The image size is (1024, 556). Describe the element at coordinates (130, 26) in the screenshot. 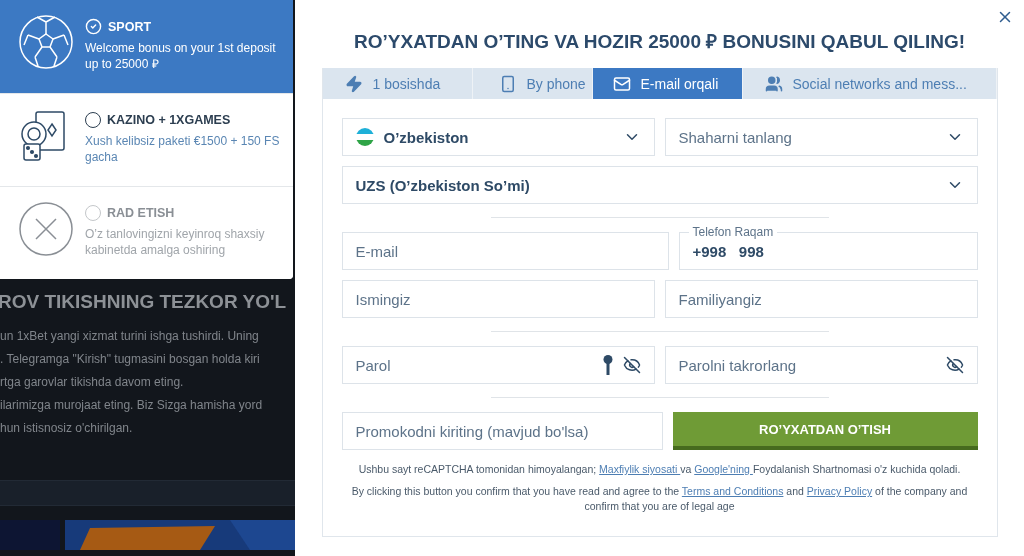

I see `option-title: SPORT` at that location.